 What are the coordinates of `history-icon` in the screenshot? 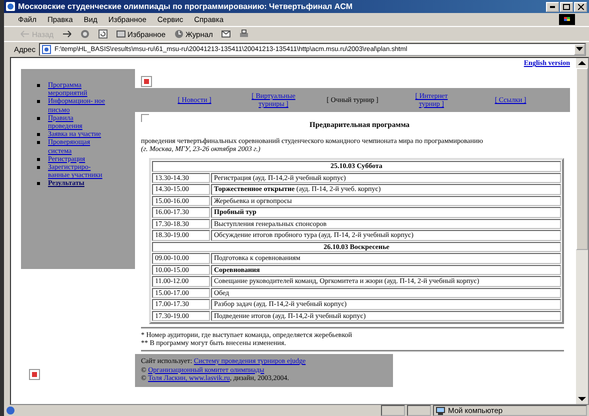 It's located at (179, 34).